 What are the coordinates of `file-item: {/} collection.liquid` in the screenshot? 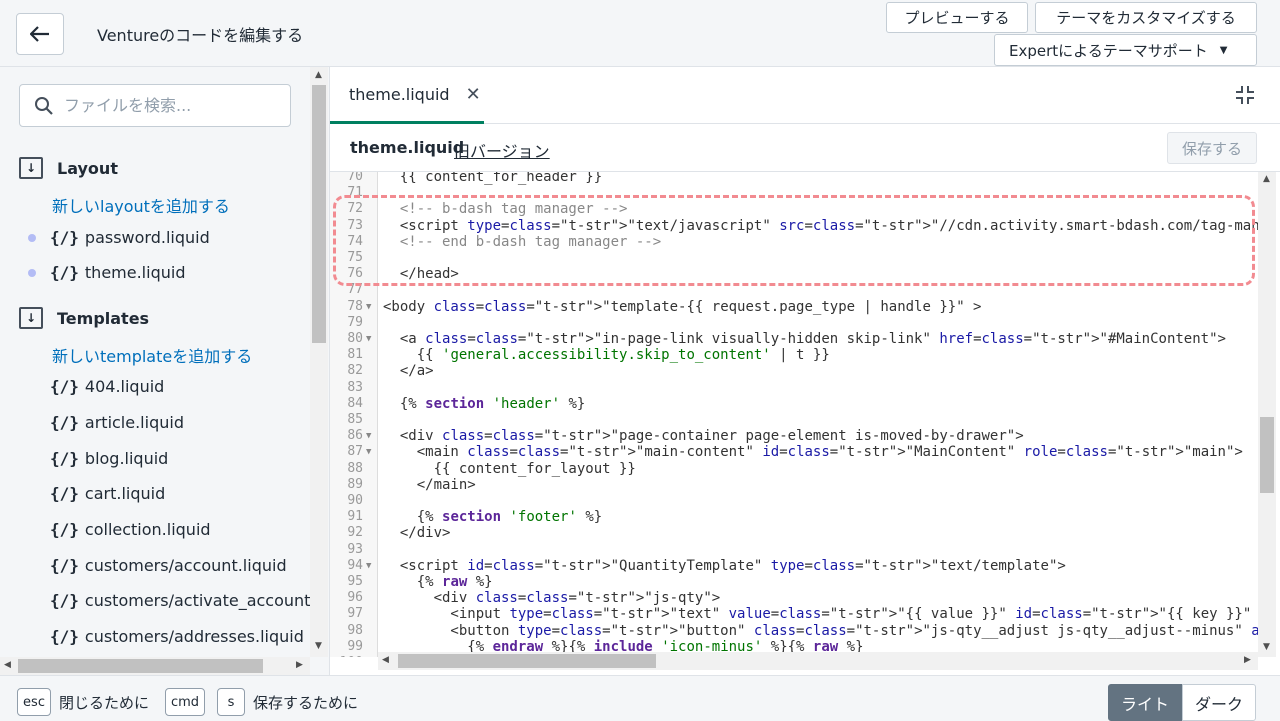 It's located at (119, 529).